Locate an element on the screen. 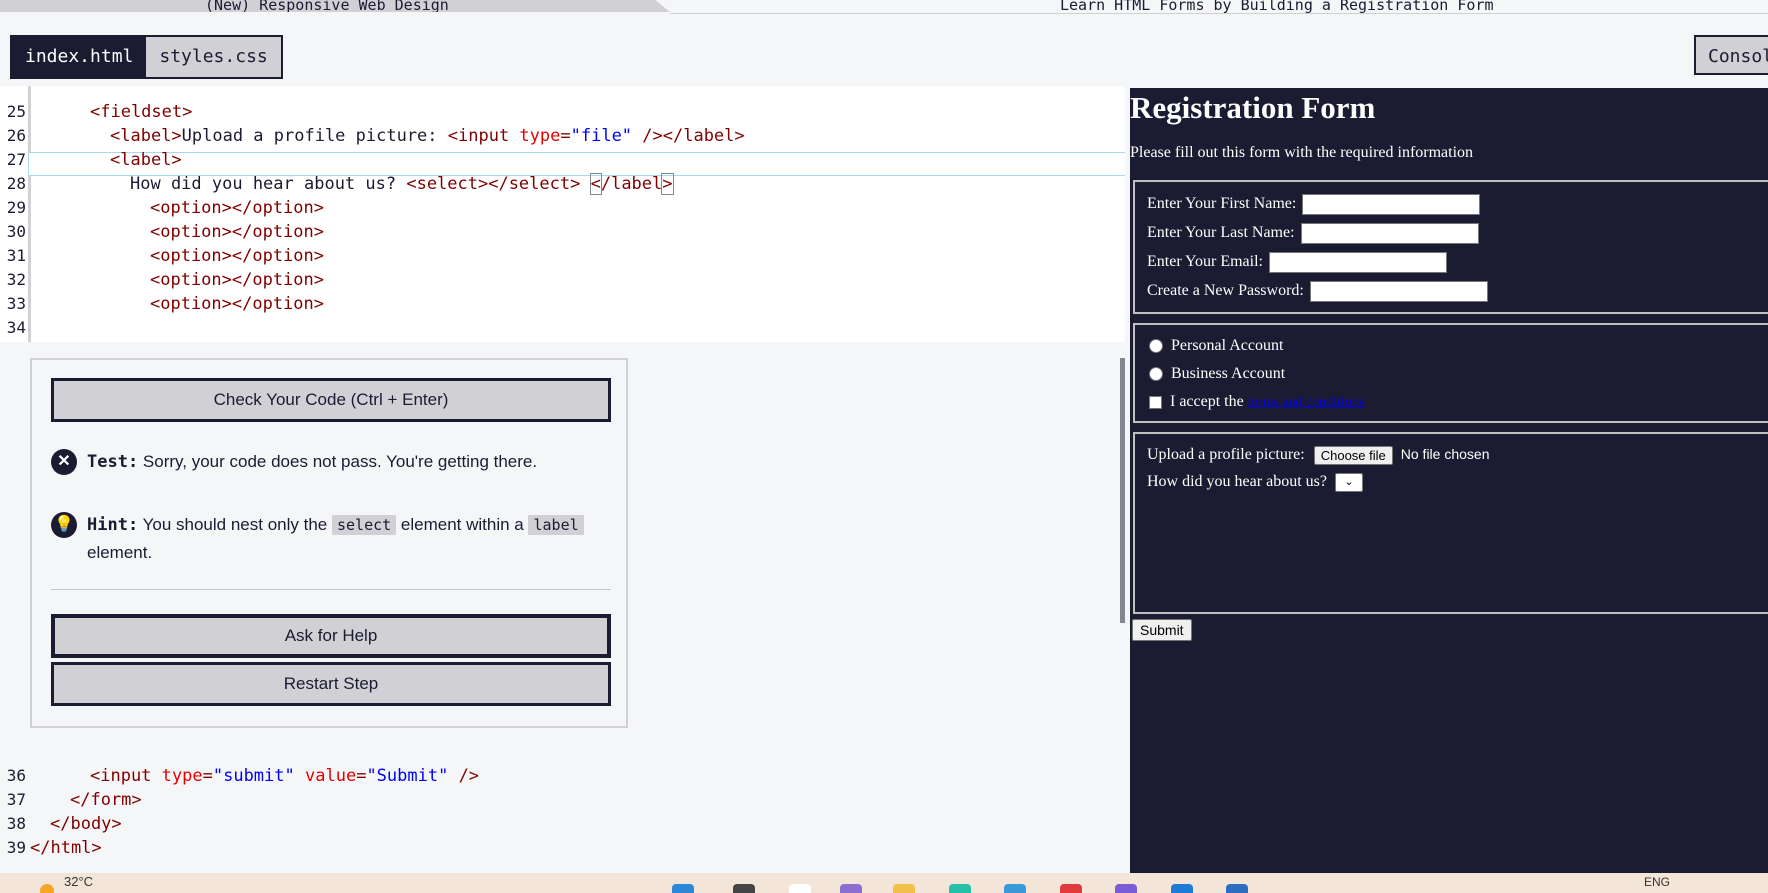 The height and width of the screenshot is (893, 1768). code-line: 34 is located at coordinates (16, 327).